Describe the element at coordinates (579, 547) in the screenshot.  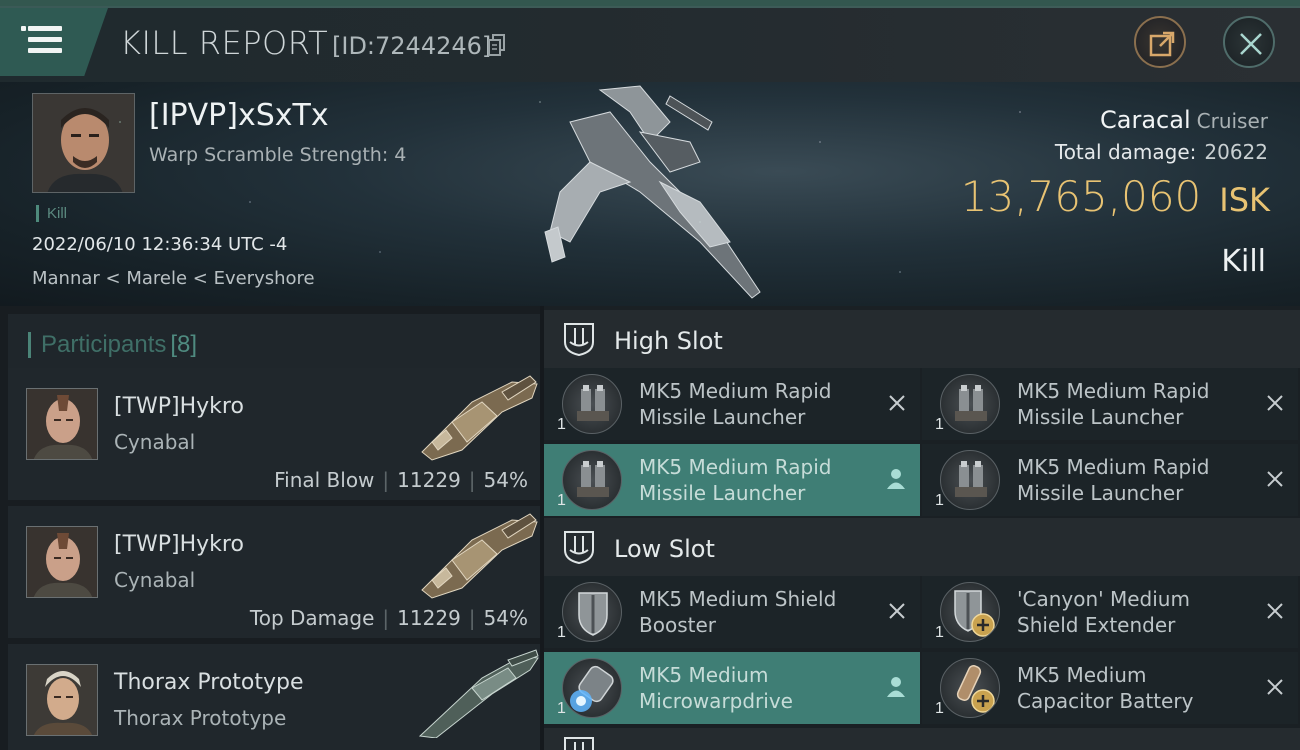
I see `low-slot-icon` at that location.